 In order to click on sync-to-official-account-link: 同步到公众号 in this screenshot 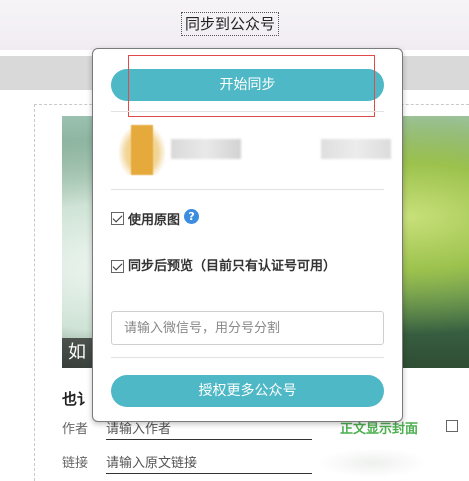, I will do `click(230, 24)`.